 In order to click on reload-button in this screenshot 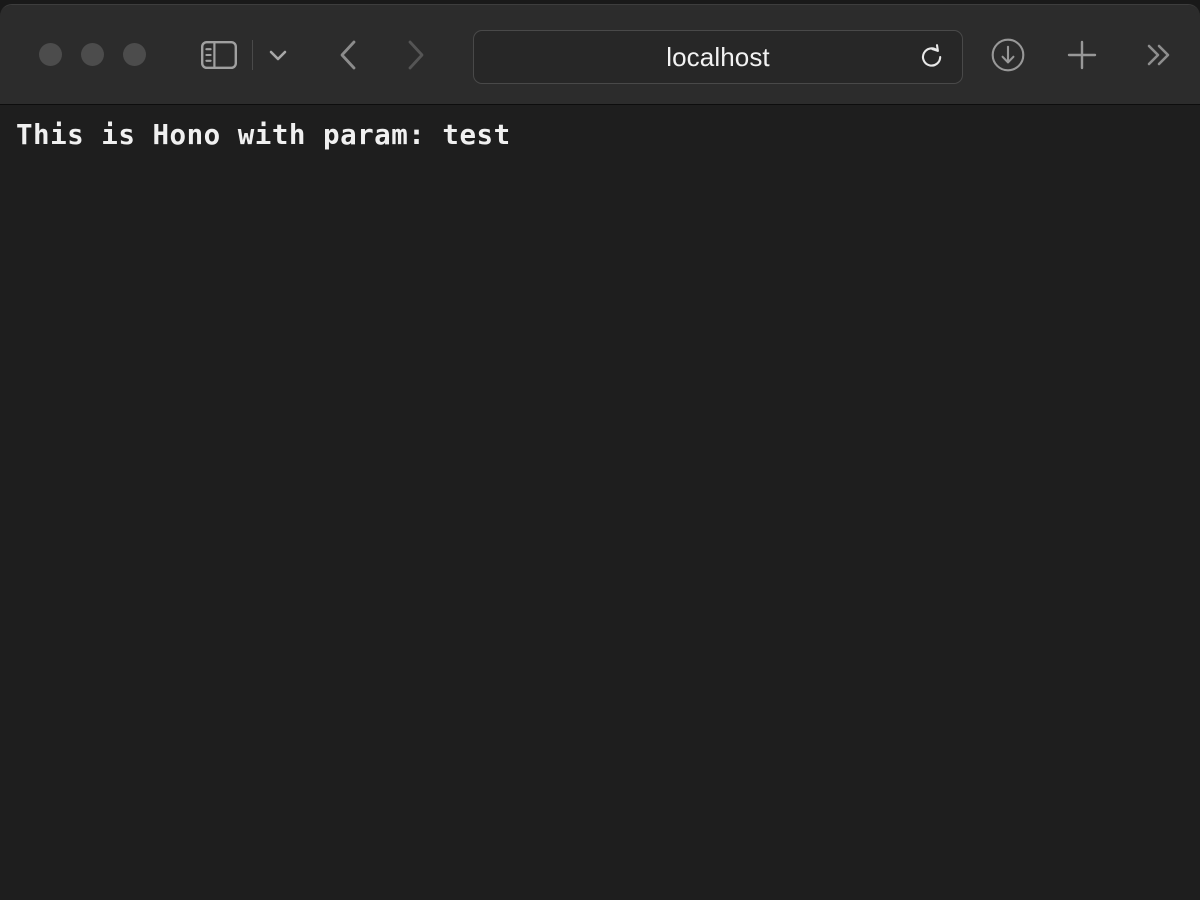, I will do `click(932, 57)`.